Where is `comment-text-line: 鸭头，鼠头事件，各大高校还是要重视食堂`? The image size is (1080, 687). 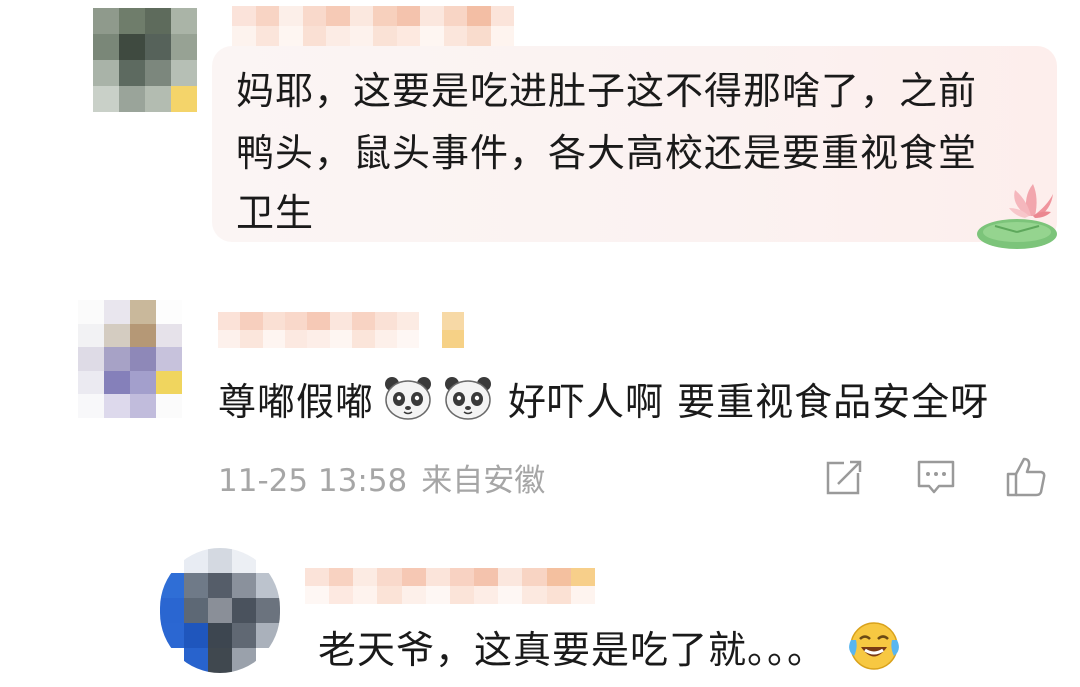 comment-text-line: 鸭头，鼠头事件，各大高校还是要重视食堂 is located at coordinates (607, 153).